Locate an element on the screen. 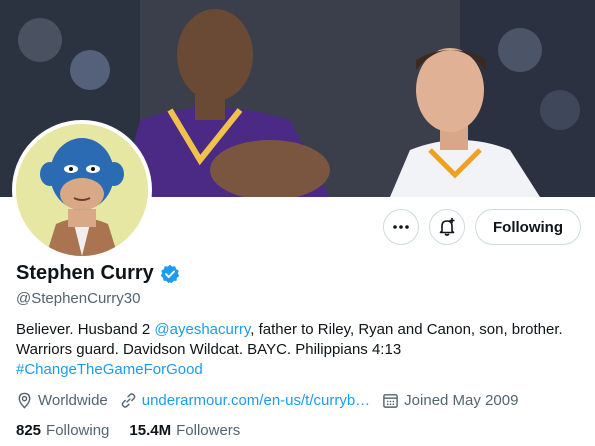 The width and height of the screenshot is (595, 446). user-handle: @StephenCurry30 is located at coordinates (78, 298).